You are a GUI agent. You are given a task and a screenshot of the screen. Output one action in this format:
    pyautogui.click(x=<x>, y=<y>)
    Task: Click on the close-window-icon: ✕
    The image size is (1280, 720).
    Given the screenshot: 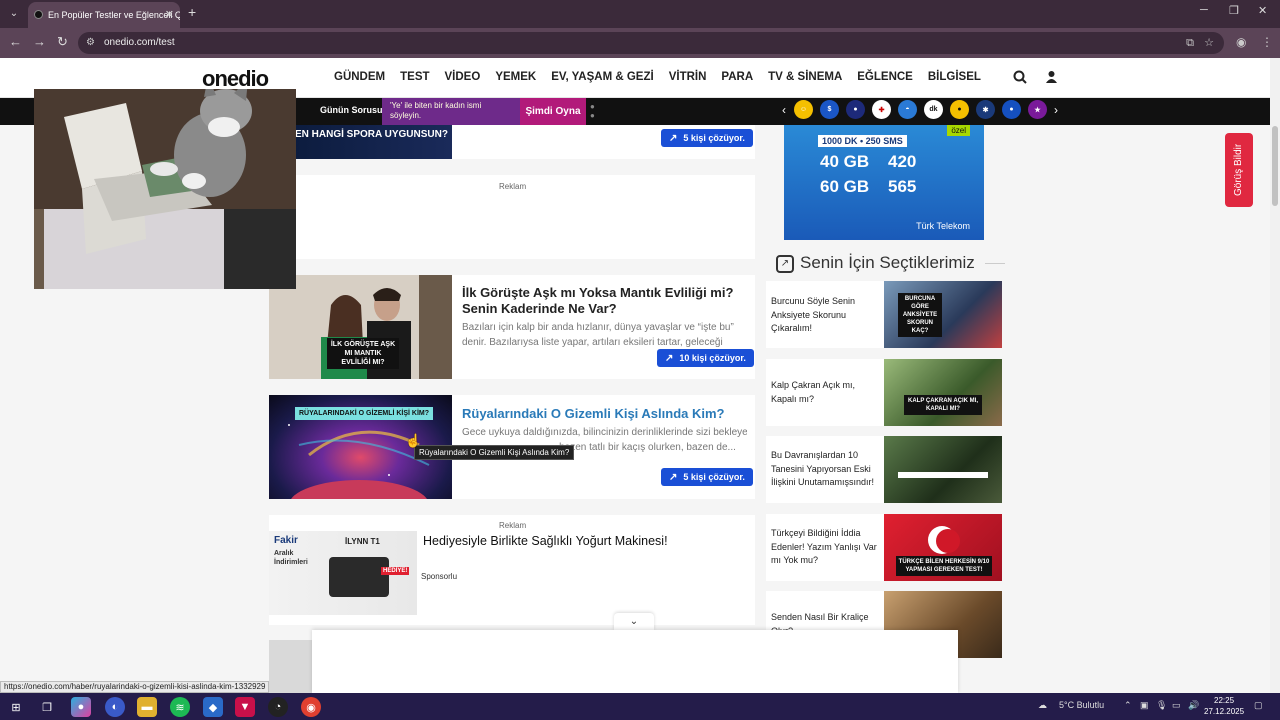 What is the action you would take?
    pyautogui.click(x=1262, y=10)
    